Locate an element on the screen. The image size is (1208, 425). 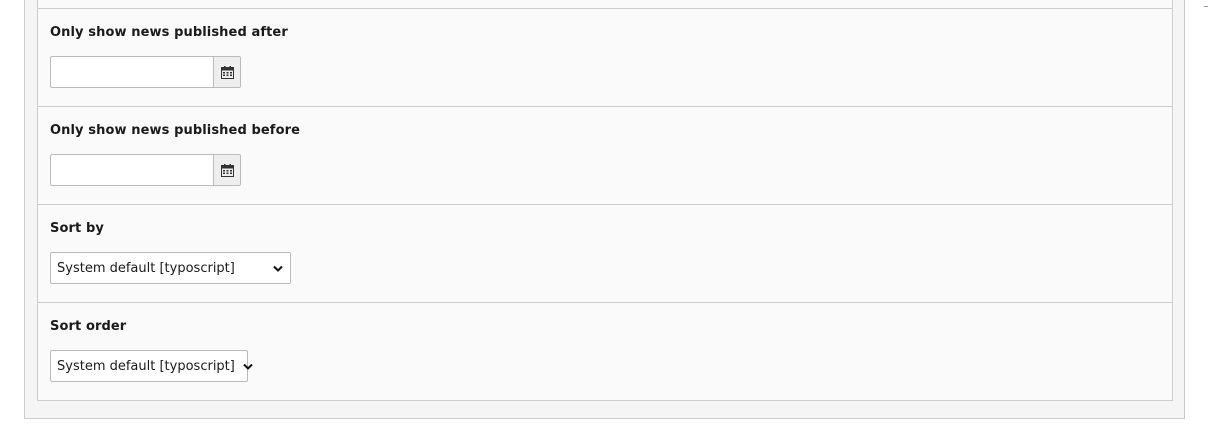
published-after-calendar-button is located at coordinates (227, 72).